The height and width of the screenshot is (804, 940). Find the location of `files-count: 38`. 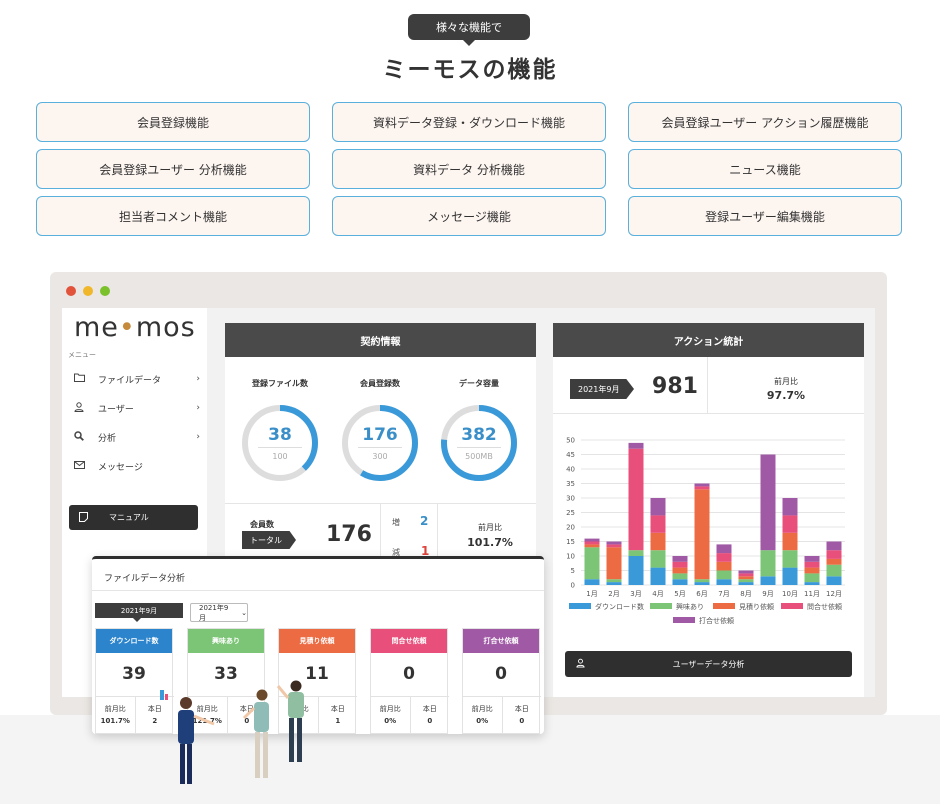

files-count: 38 is located at coordinates (280, 435).